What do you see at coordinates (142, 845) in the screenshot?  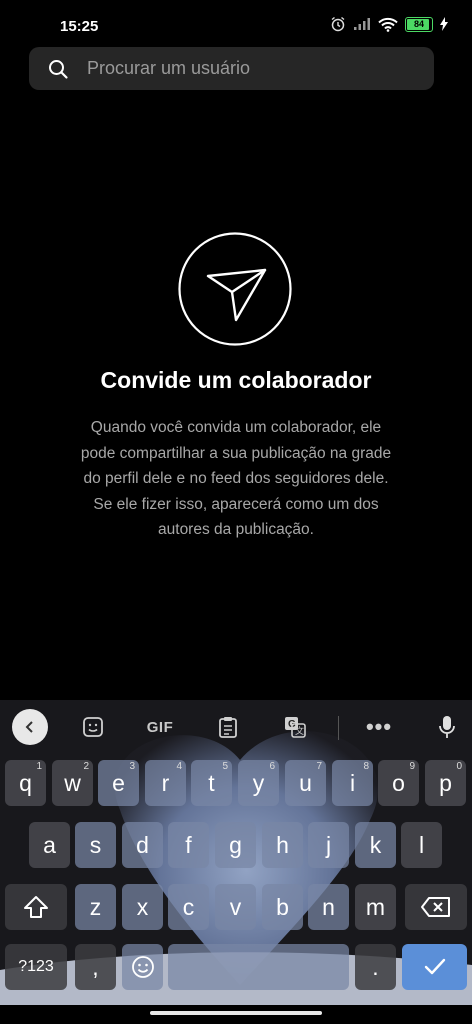 I see `key-d: d` at bounding box center [142, 845].